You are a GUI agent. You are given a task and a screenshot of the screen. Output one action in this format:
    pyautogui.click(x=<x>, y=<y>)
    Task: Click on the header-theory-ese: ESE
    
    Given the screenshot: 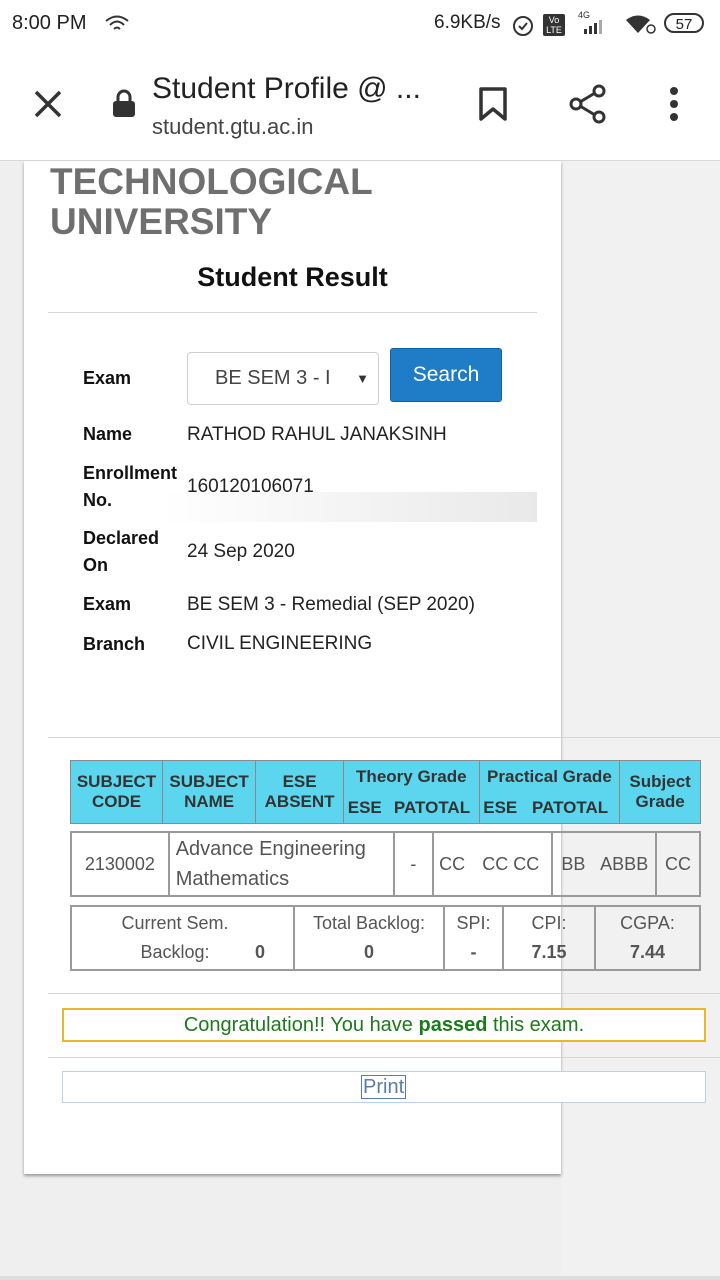 What is the action you would take?
    pyautogui.click(x=364, y=808)
    